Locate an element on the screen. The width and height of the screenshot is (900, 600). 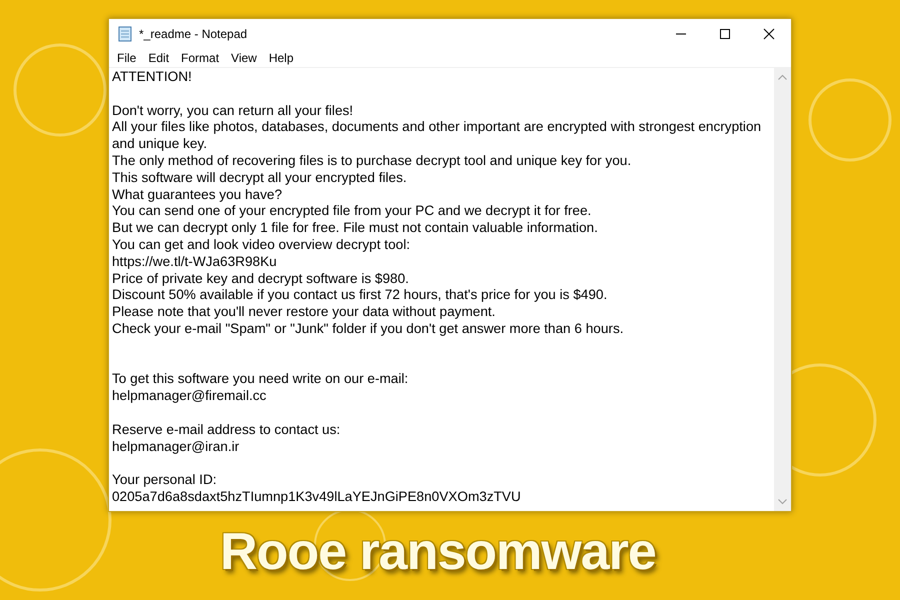
text-line: But we can decrypt only 1 file for free. File must not contain valuable information. is located at coordinates (355, 228).